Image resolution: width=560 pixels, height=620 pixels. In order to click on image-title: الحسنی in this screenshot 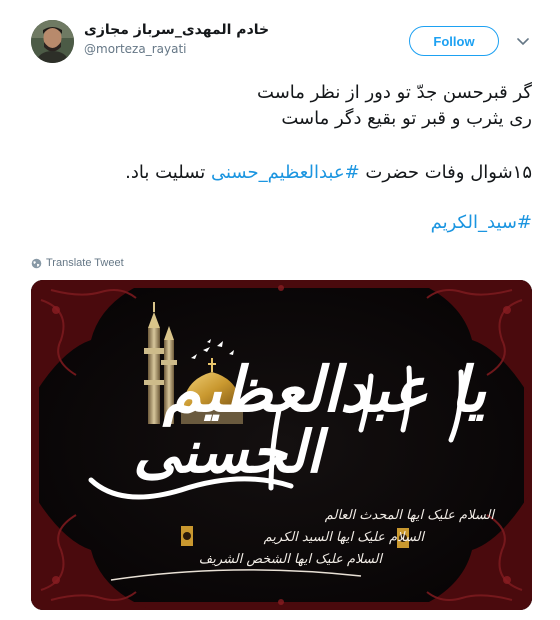, I will do `click(227, 452)`.